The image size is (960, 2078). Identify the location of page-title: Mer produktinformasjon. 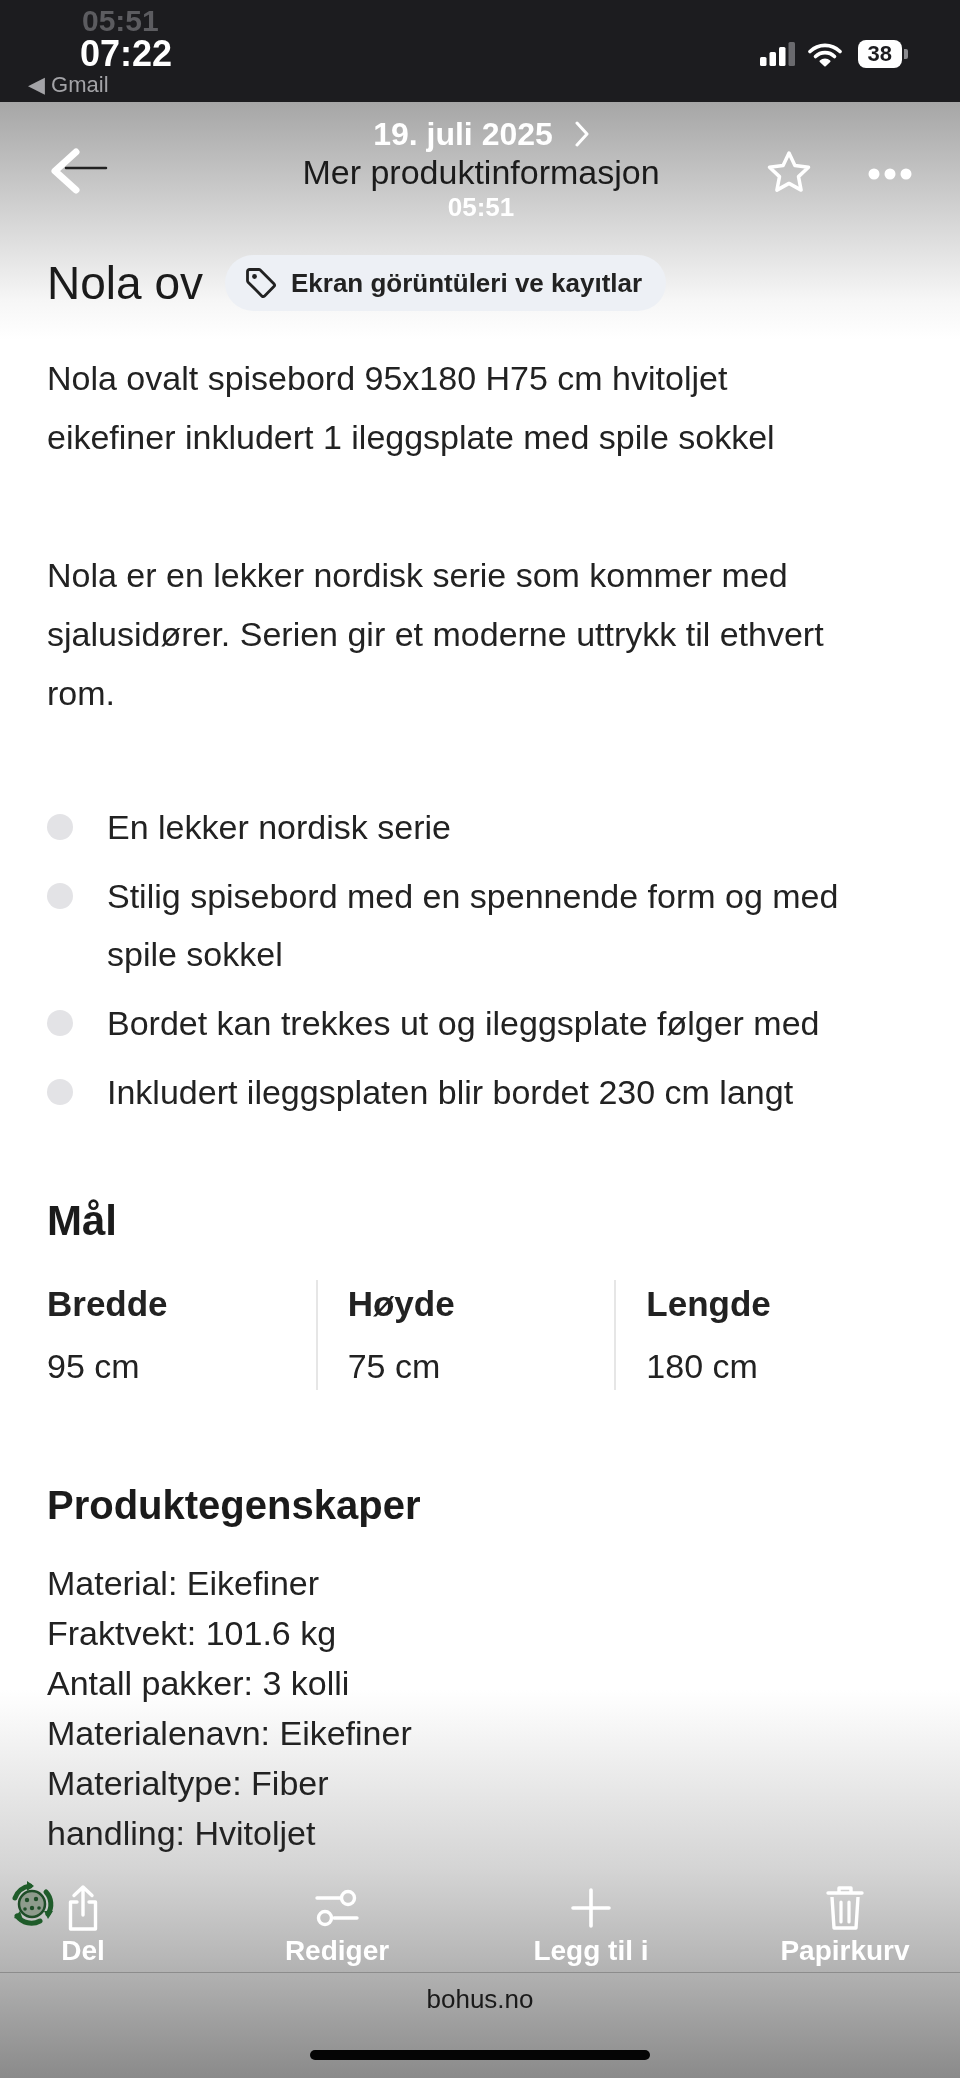
(481, 172).